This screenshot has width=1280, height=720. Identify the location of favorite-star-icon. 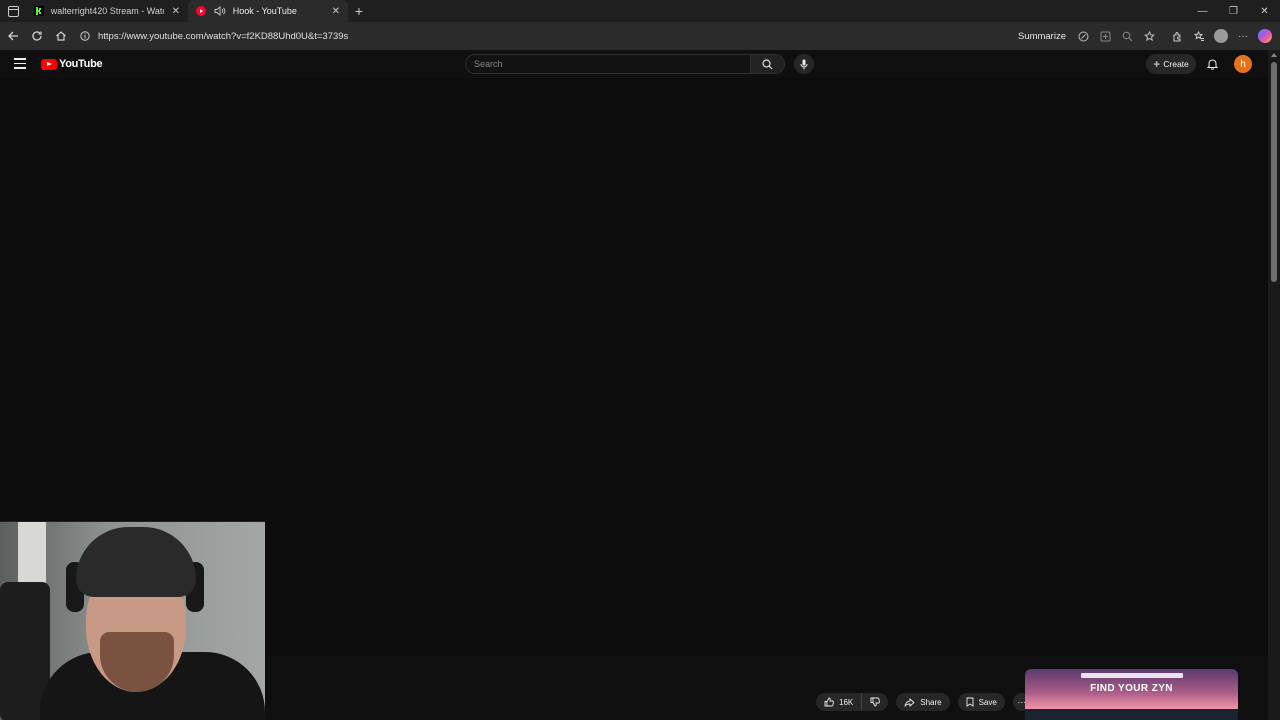
(1149, 36).